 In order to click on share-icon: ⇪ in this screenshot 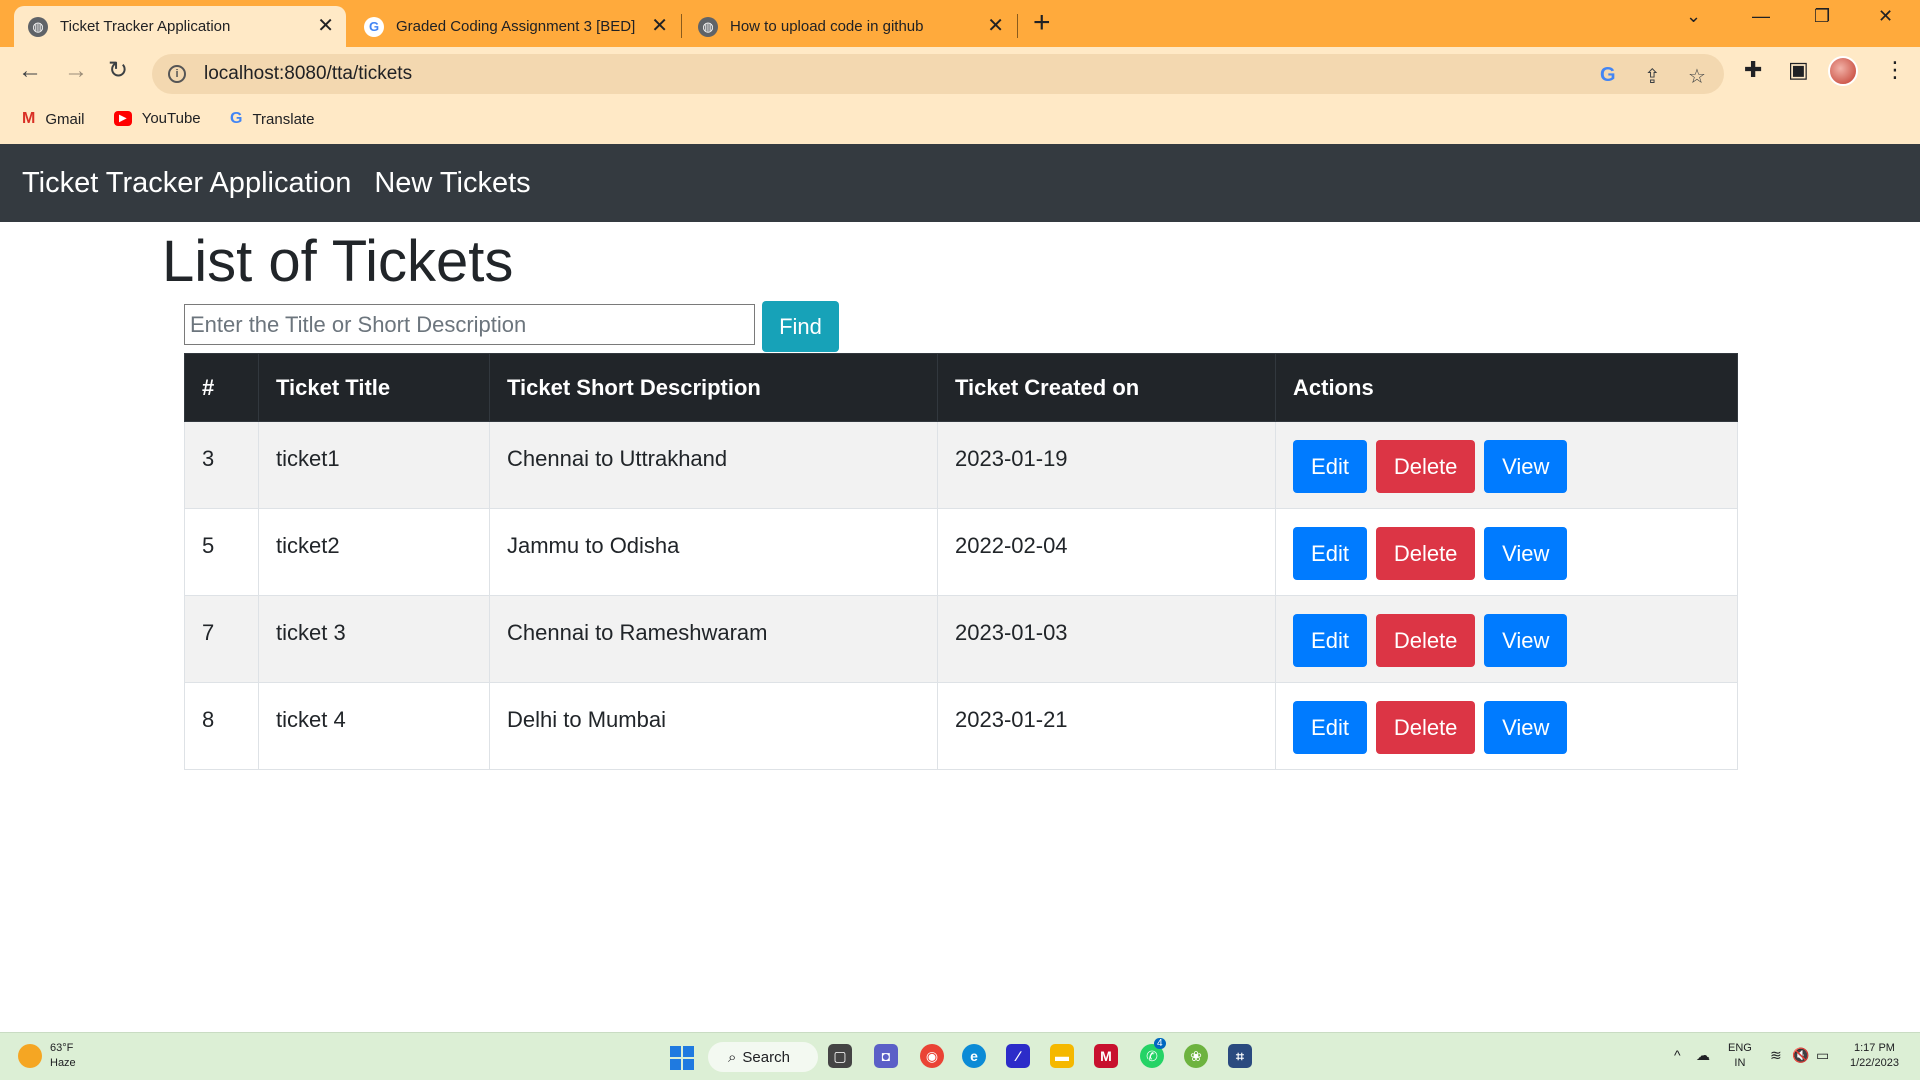, I will do `click(1652, 76)`.